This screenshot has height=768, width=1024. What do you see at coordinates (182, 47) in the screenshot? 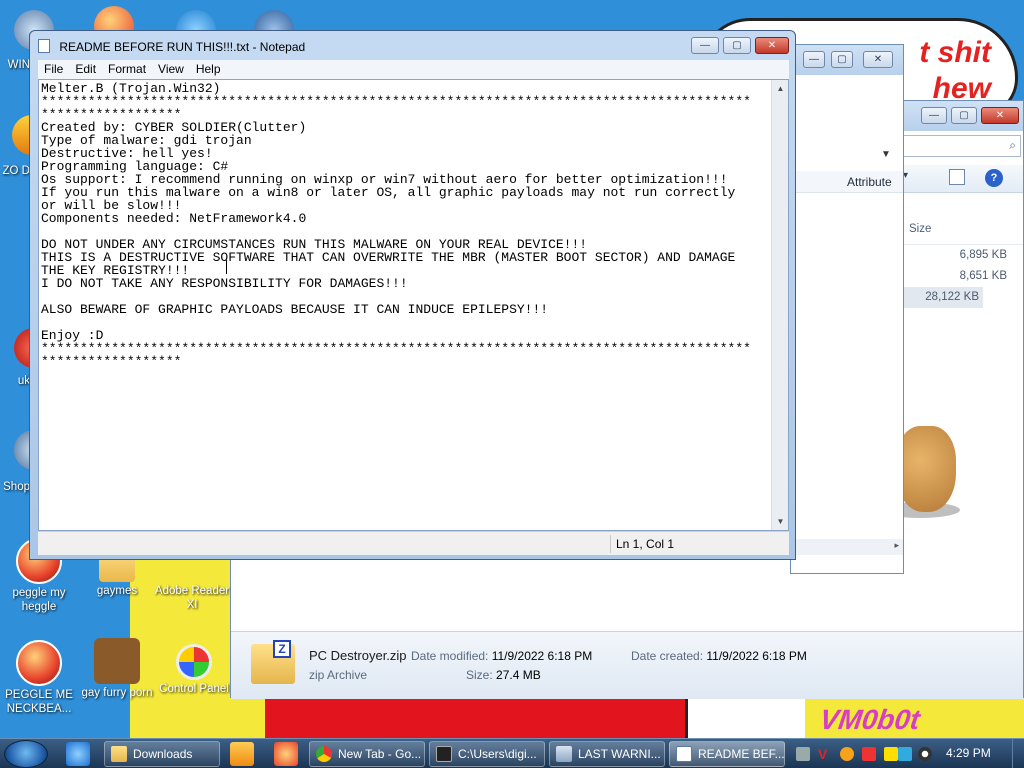
I see `window-title: README BEFORE RUN THIS!!!.txt - Notepad` at bounding box center [182, 47].